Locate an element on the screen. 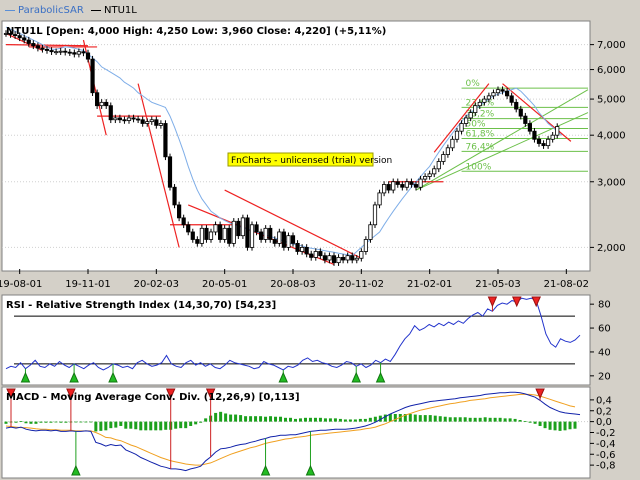 The height and width of the screenshot is (480, 640). macd-tick-label: -0,6 is located at coordinates (606, 455).